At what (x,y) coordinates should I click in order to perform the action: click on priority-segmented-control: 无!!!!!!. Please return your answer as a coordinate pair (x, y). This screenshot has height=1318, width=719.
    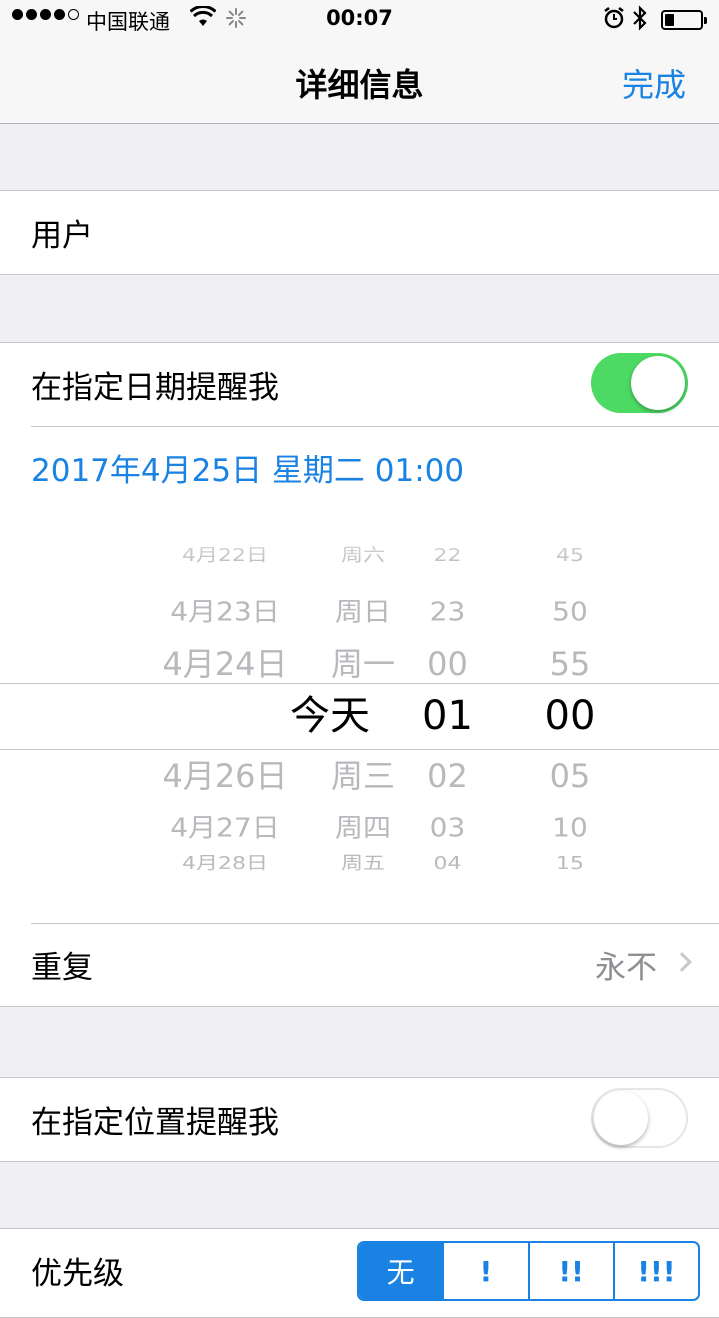
    Looking at the image, I should click on (528, 1271).